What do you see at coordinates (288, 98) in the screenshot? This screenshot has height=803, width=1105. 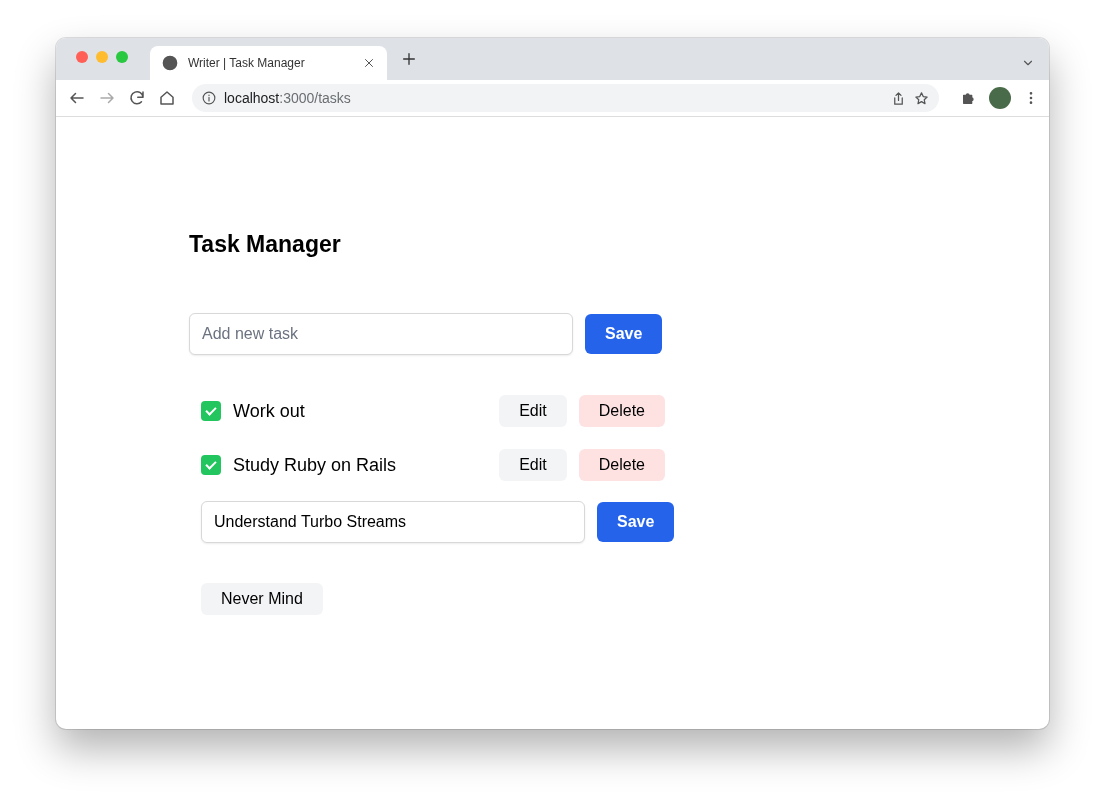 I see `url-text: localhost:3000/tasks` at bounding box center [288, 98].